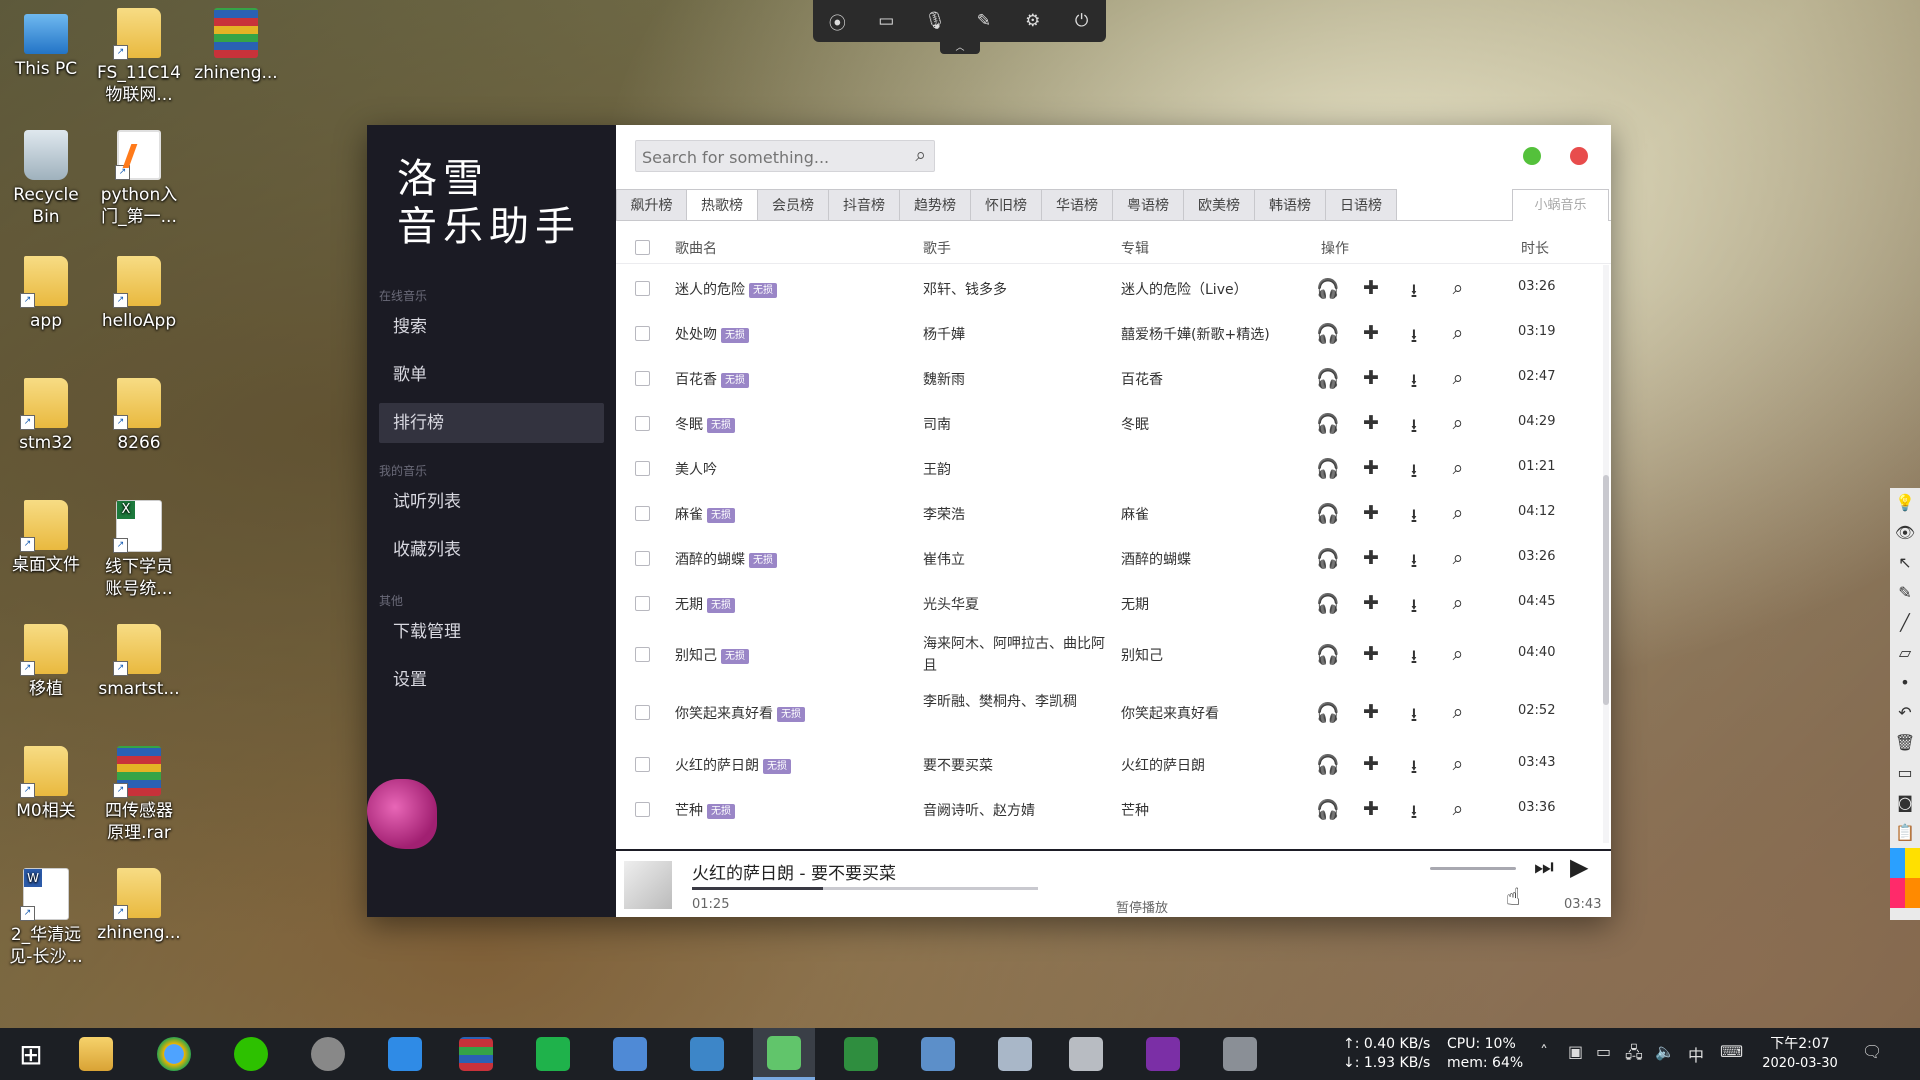 This screenshot has height=1080, width=1920. What do you see at coordinates (1108, 377) in the screenshot?
I see `table-row: 百花香 无损 魏新雨 百花香 🎧 ✚ ⭳ ⌕ 02:47` at bounding box center [1108, 377].